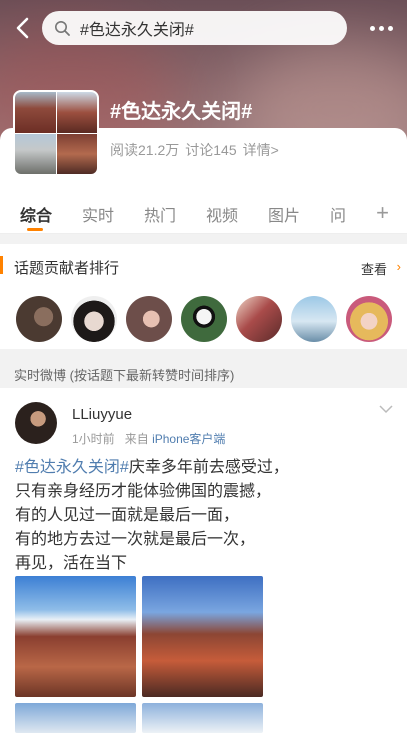  Describe the element at coordinates (72, 467) in the screenshot. I see `post-hashtag: #色达永久关闭#` at that location.